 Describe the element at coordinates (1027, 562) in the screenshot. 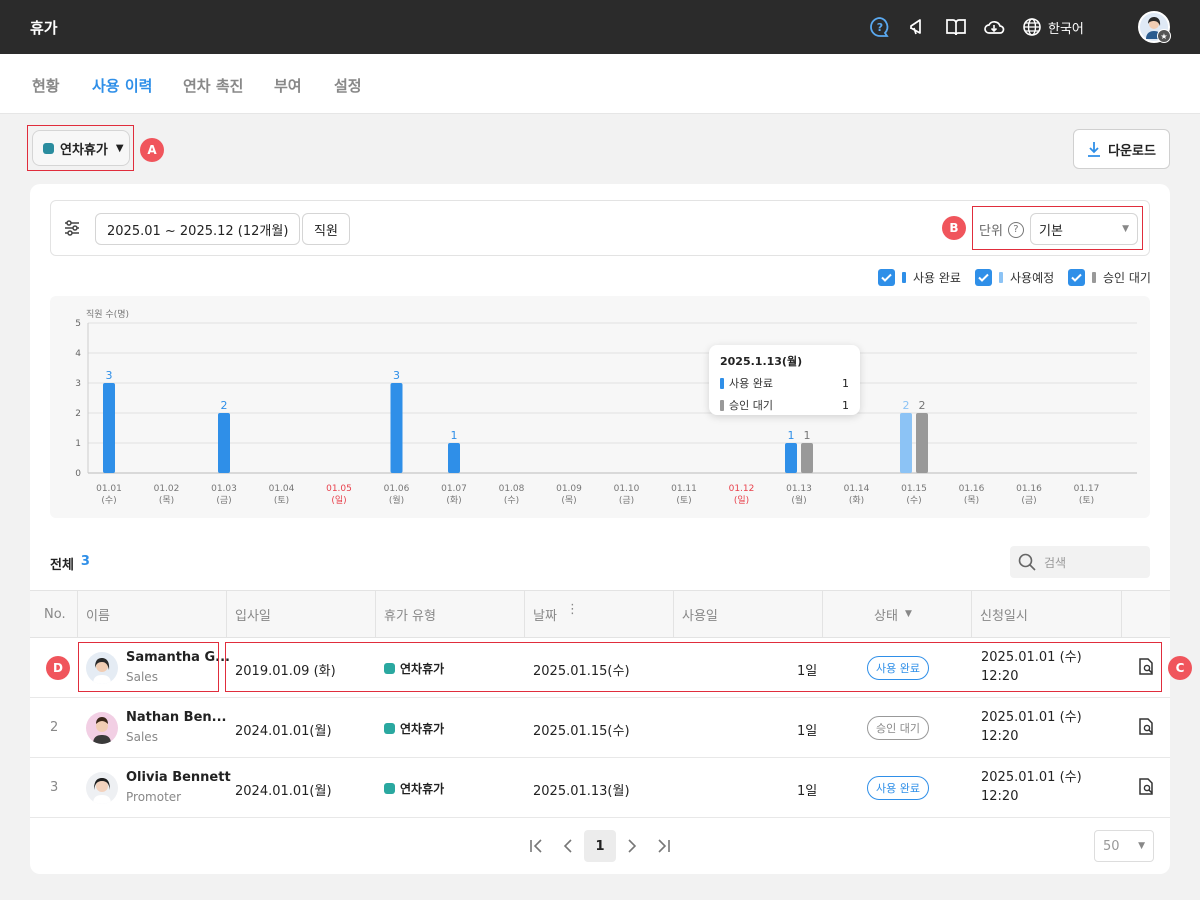

I see `search-icon` at that location.